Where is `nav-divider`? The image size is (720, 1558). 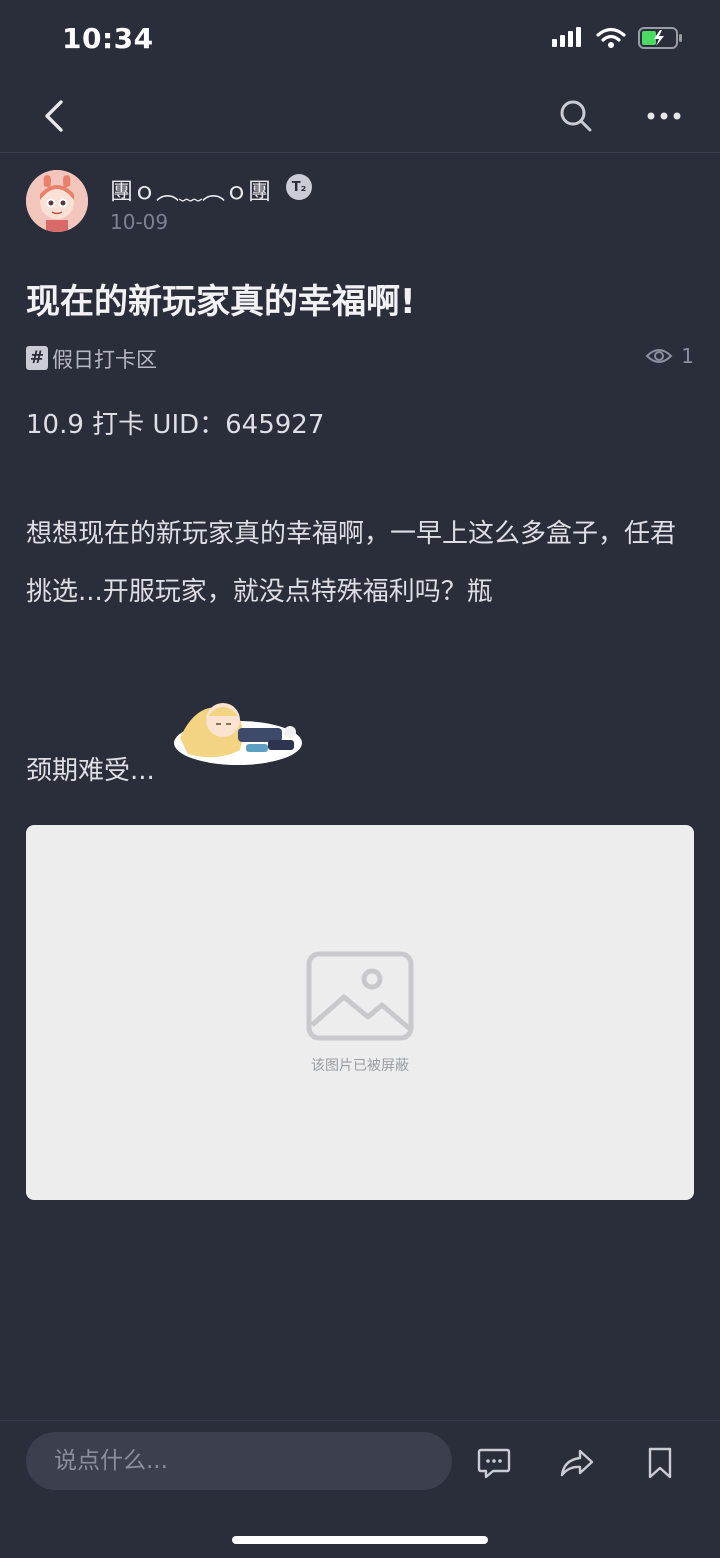 nav-divider is located at coordinates (360, 152).